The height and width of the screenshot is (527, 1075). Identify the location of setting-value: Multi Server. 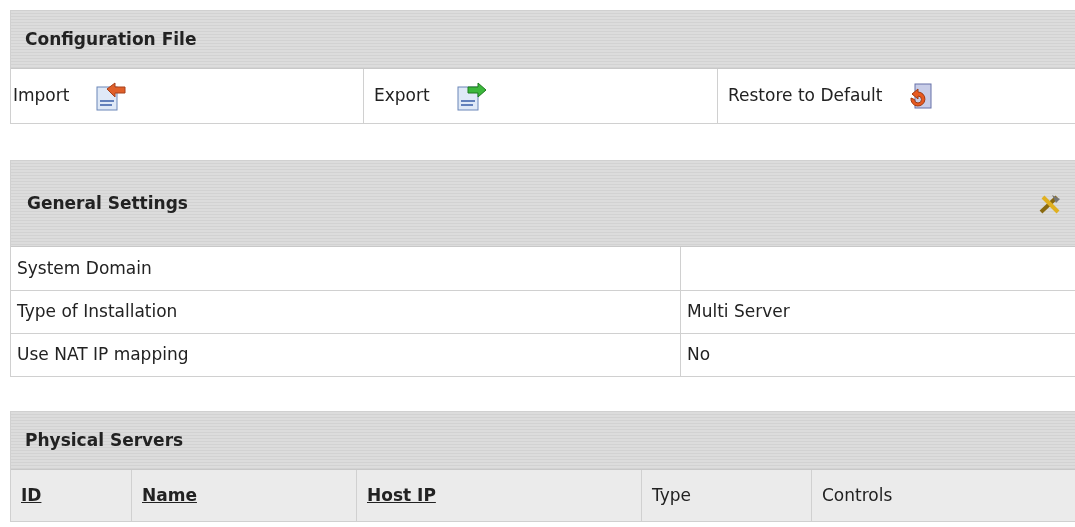
(738, 312).